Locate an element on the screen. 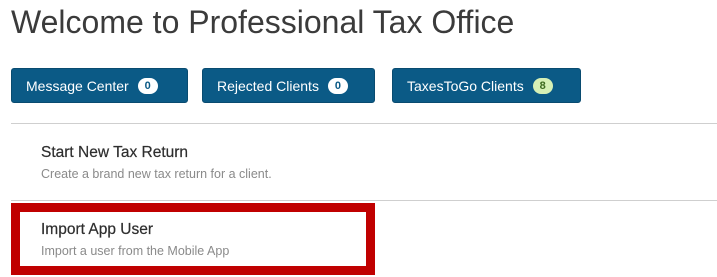  taxestogo-clients-label: TaxesToGo Clients is located at coordinates (465, 85).